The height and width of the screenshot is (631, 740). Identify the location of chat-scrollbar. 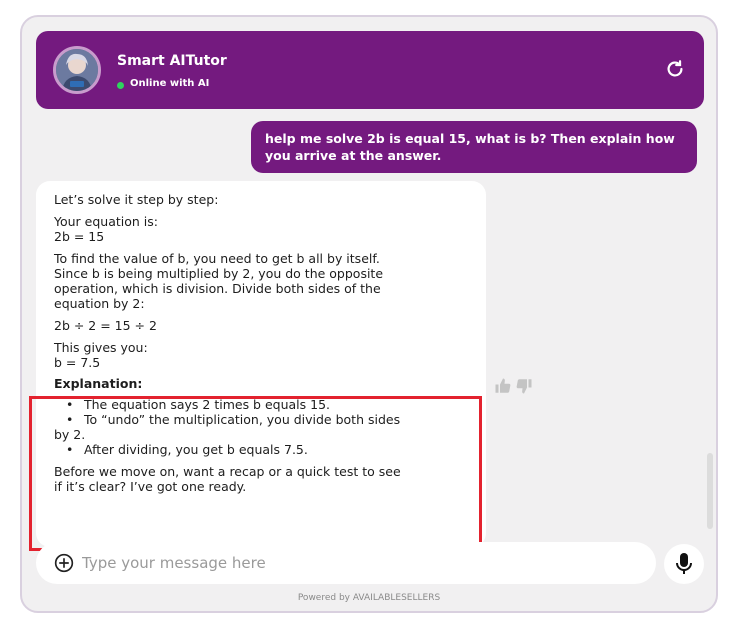
(710, 491).